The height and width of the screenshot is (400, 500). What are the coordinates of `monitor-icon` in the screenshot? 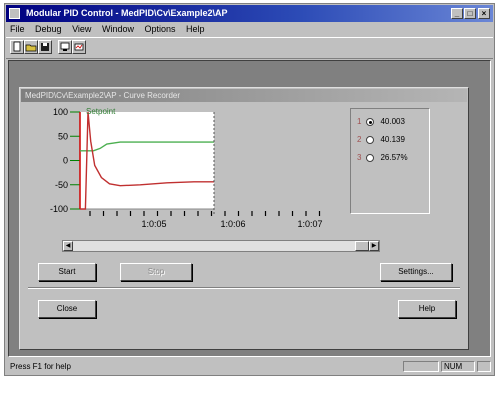 It's located at (65, 47).